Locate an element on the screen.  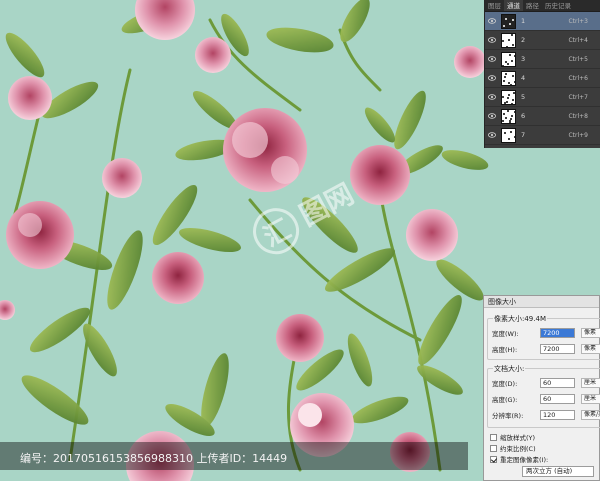
scale-styles-checkbox: 缩放样式(Y) is located at coordinates (512, 437).